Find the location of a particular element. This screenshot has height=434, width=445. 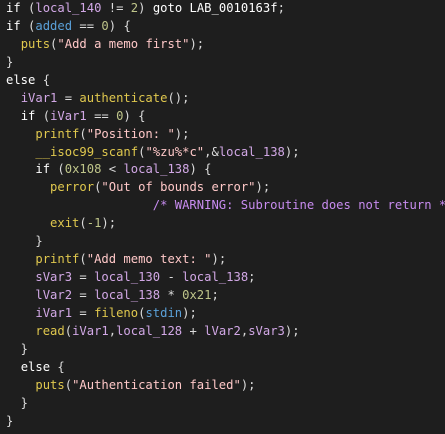

goto-label-token: LAB_0010163f is located at coordinates (230, 8).